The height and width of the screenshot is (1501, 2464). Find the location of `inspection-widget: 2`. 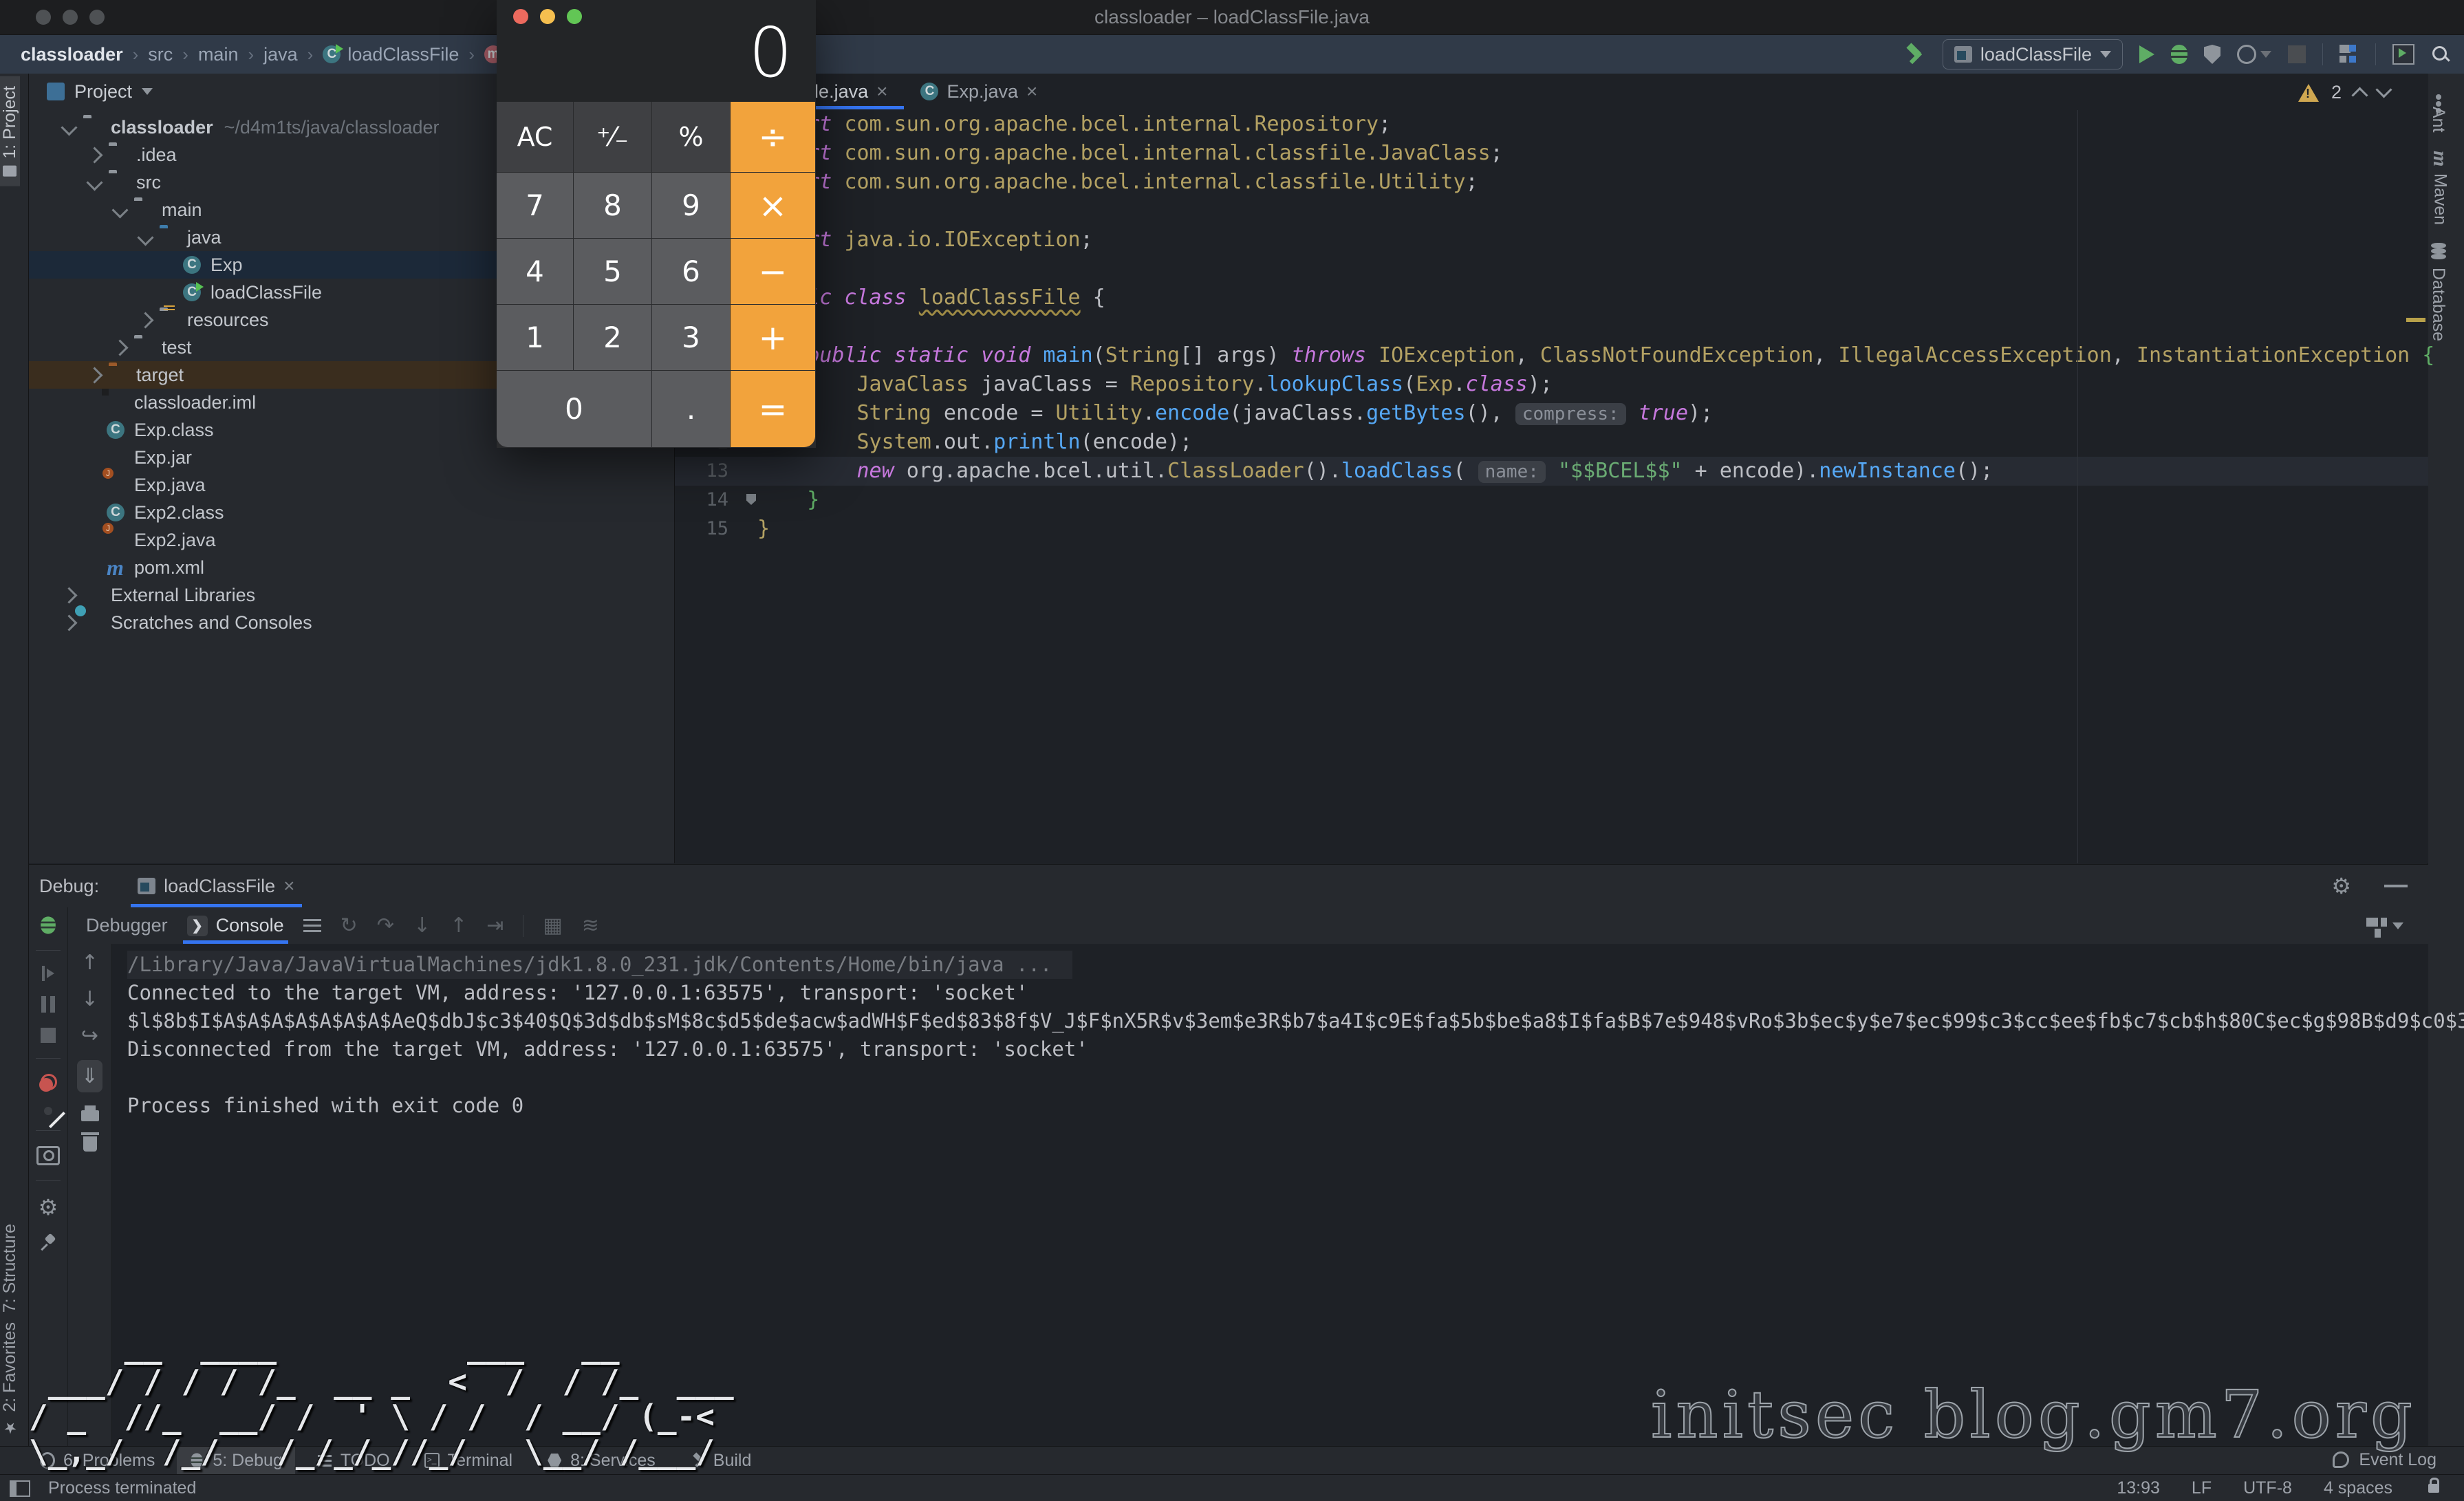

inspection-widget: 2 is located at coordinates (2345, 92).